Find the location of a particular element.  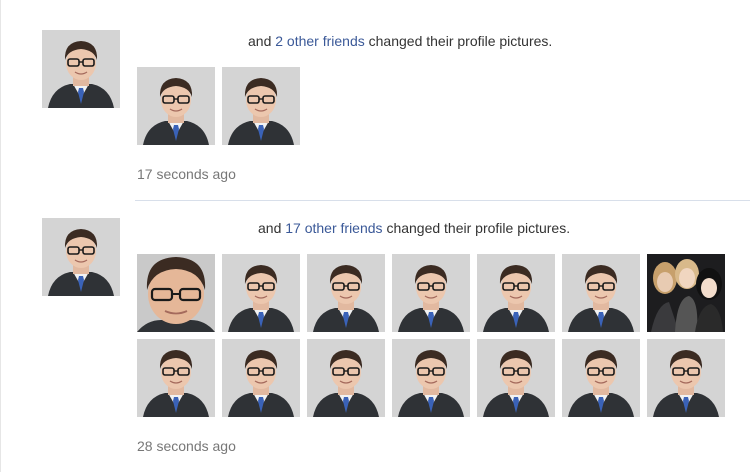

story-timestamp: 28 seconds ago is located at coordinates (186, 446).